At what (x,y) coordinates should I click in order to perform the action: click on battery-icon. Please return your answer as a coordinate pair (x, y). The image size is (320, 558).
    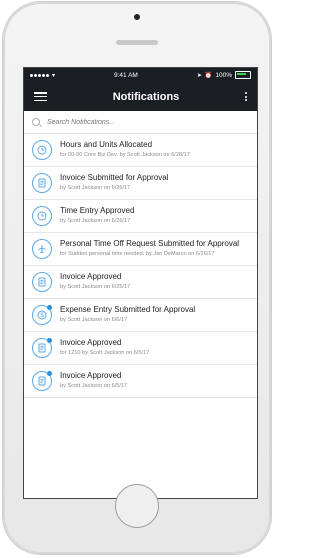
    Looking at the image, I should click on (242, 75).